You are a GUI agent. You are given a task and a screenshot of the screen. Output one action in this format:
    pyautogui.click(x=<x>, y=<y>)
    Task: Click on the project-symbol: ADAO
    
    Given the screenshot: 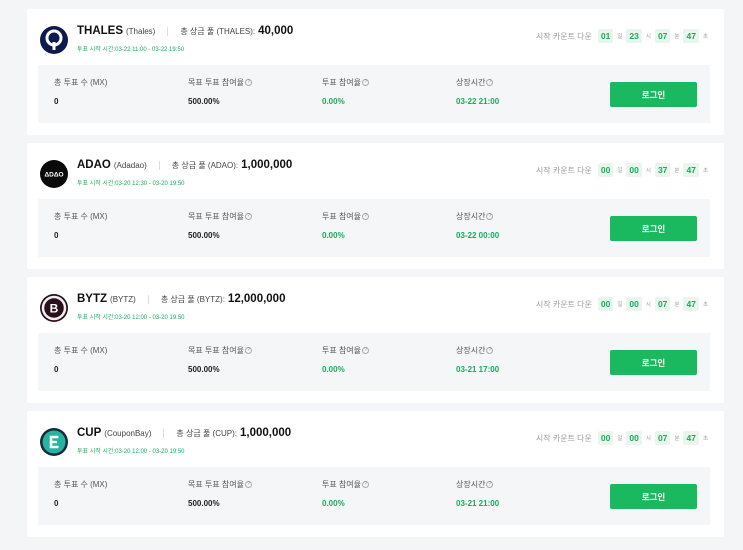 What is the action you would take?
    pyautogui.click(x=94, y=165)
    